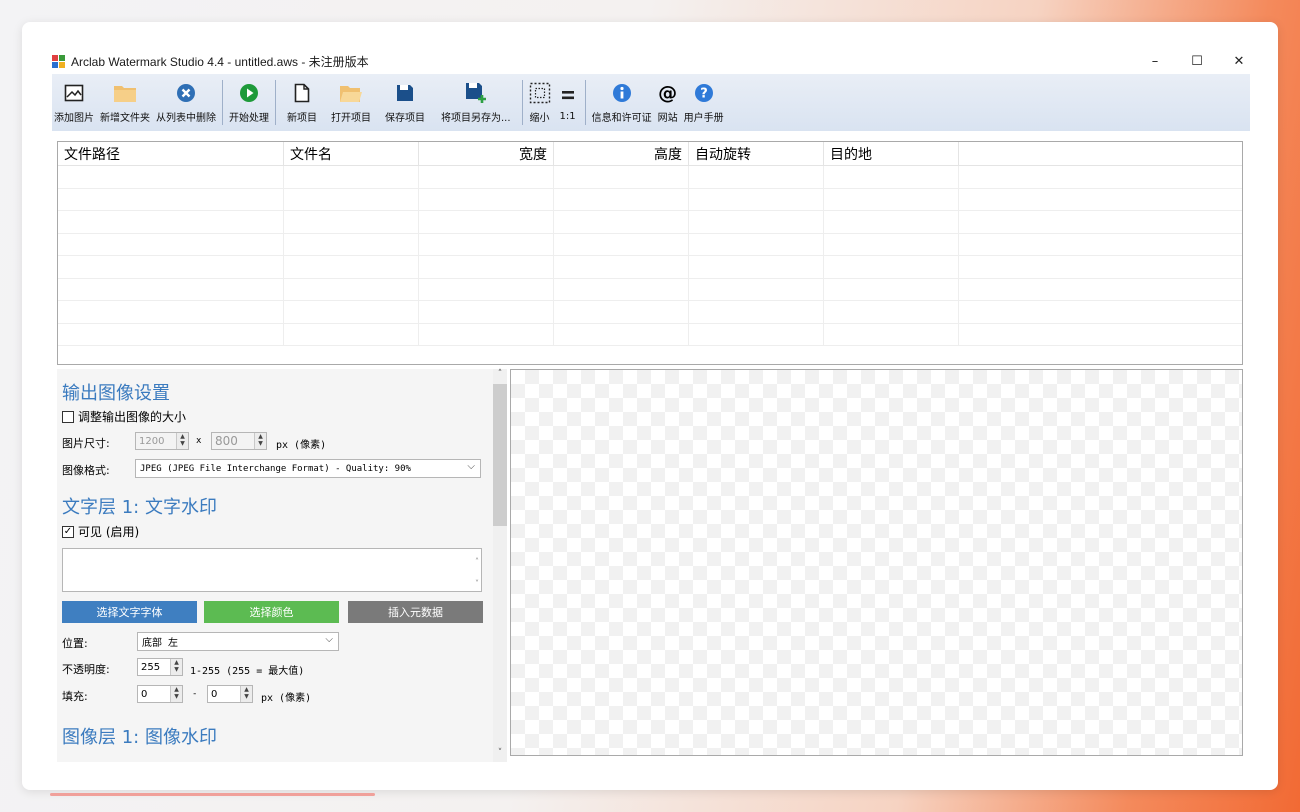  What do you see at coordinates (302, 118) in the screenshot?
I see `new-project-label: 新项目` at bounding box center [302, 118].